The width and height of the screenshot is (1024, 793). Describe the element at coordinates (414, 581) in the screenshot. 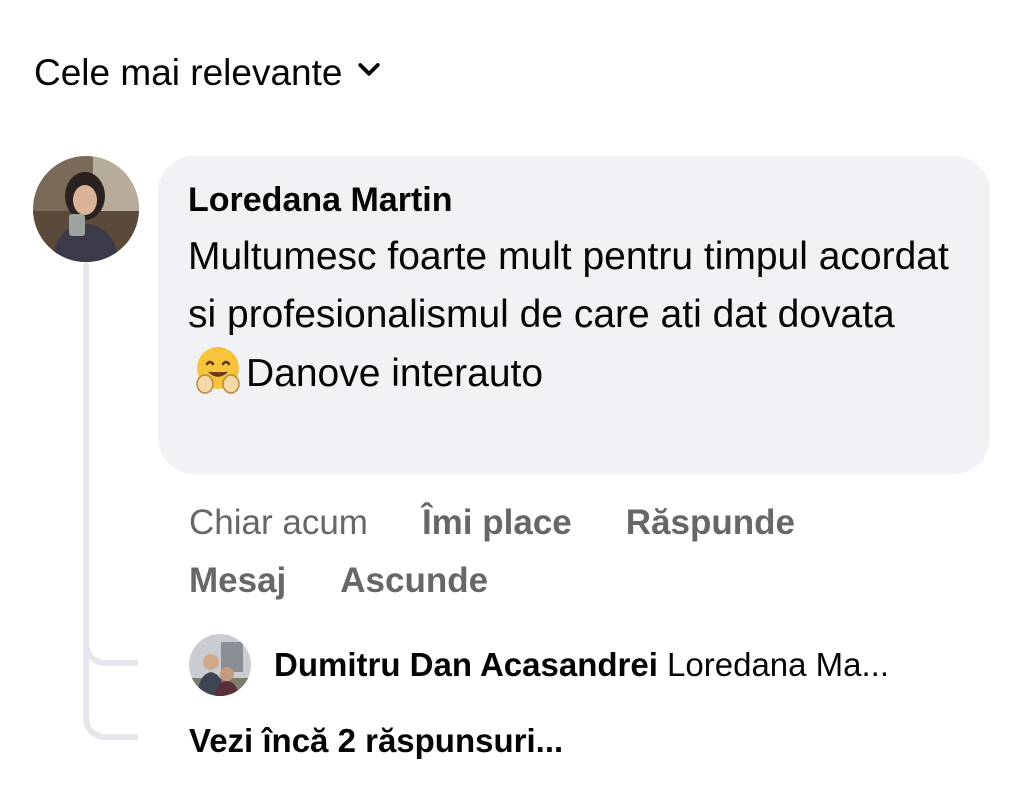

I see `hide-button: Ascunde` at that location.